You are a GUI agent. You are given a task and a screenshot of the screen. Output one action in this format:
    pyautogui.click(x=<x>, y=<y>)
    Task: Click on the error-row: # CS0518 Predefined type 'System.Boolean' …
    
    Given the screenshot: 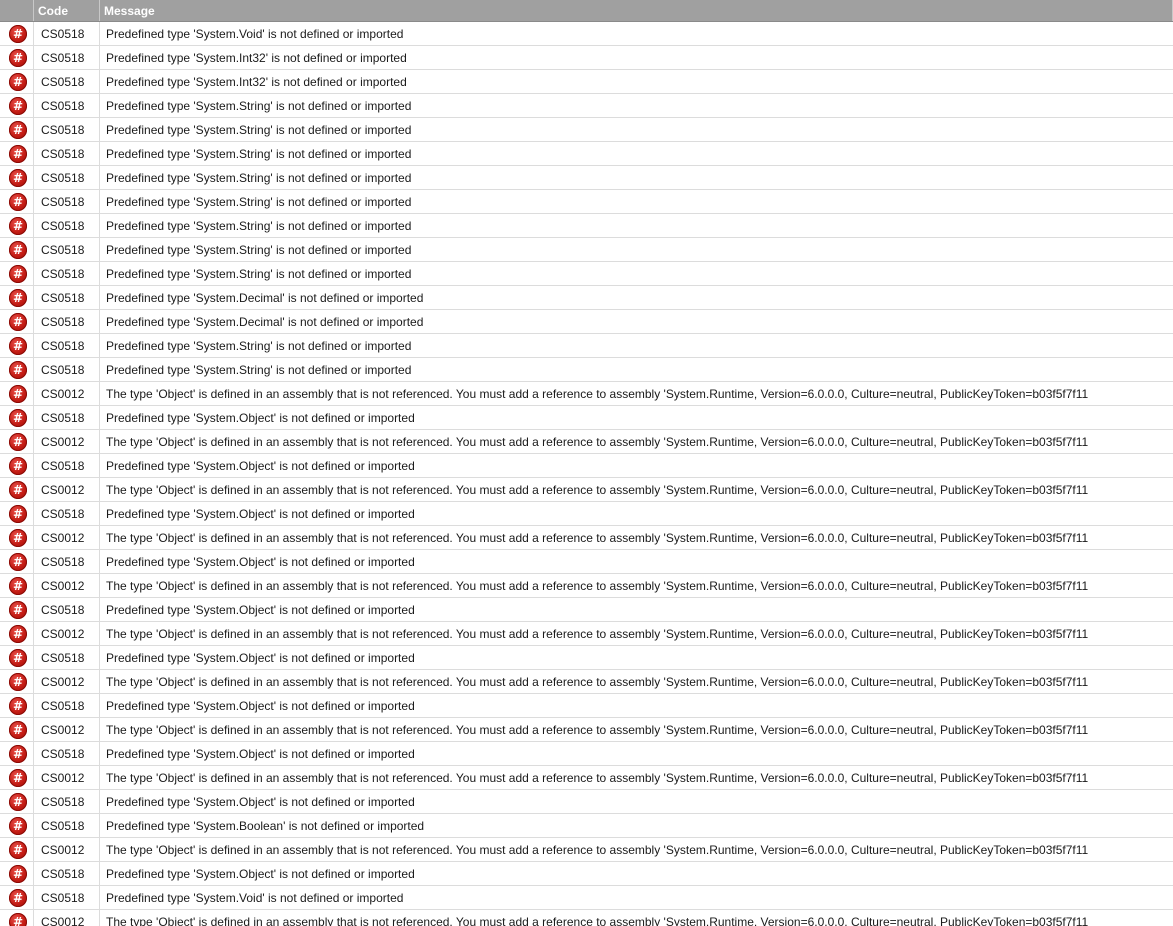 What is the action you would take?
    pyautogui.click(x=586, y=826)
    